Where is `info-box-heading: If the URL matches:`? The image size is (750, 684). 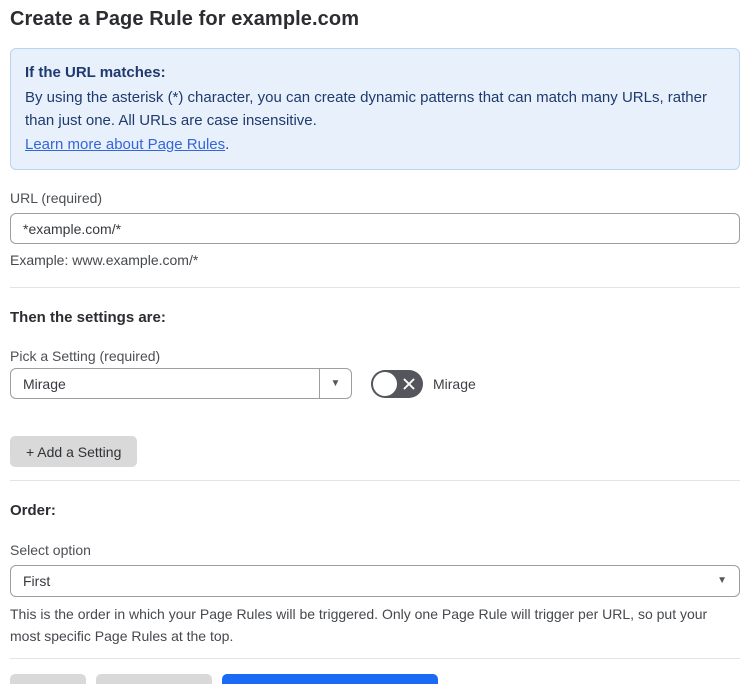 info-box-heading: If the URL matches: is located at coordinates (95, 72).